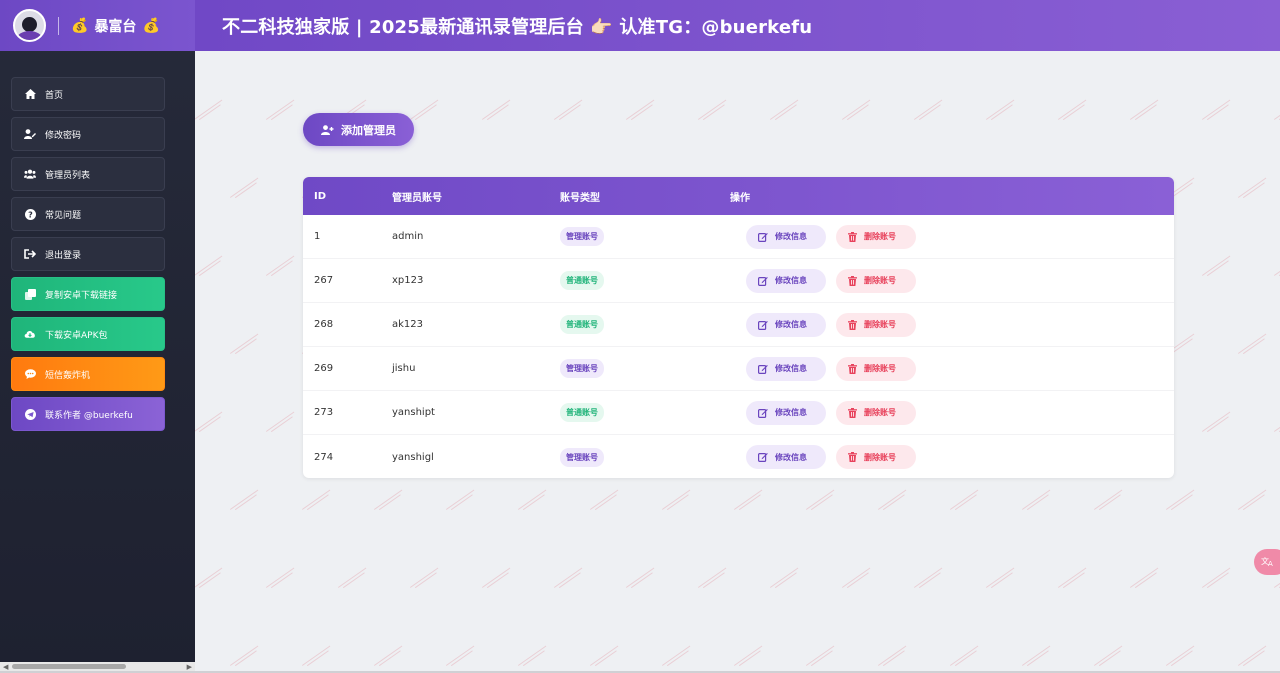 This screenshot has width=1280, height=673. I want to click on scrollbar-thumb, so click(69, 666).